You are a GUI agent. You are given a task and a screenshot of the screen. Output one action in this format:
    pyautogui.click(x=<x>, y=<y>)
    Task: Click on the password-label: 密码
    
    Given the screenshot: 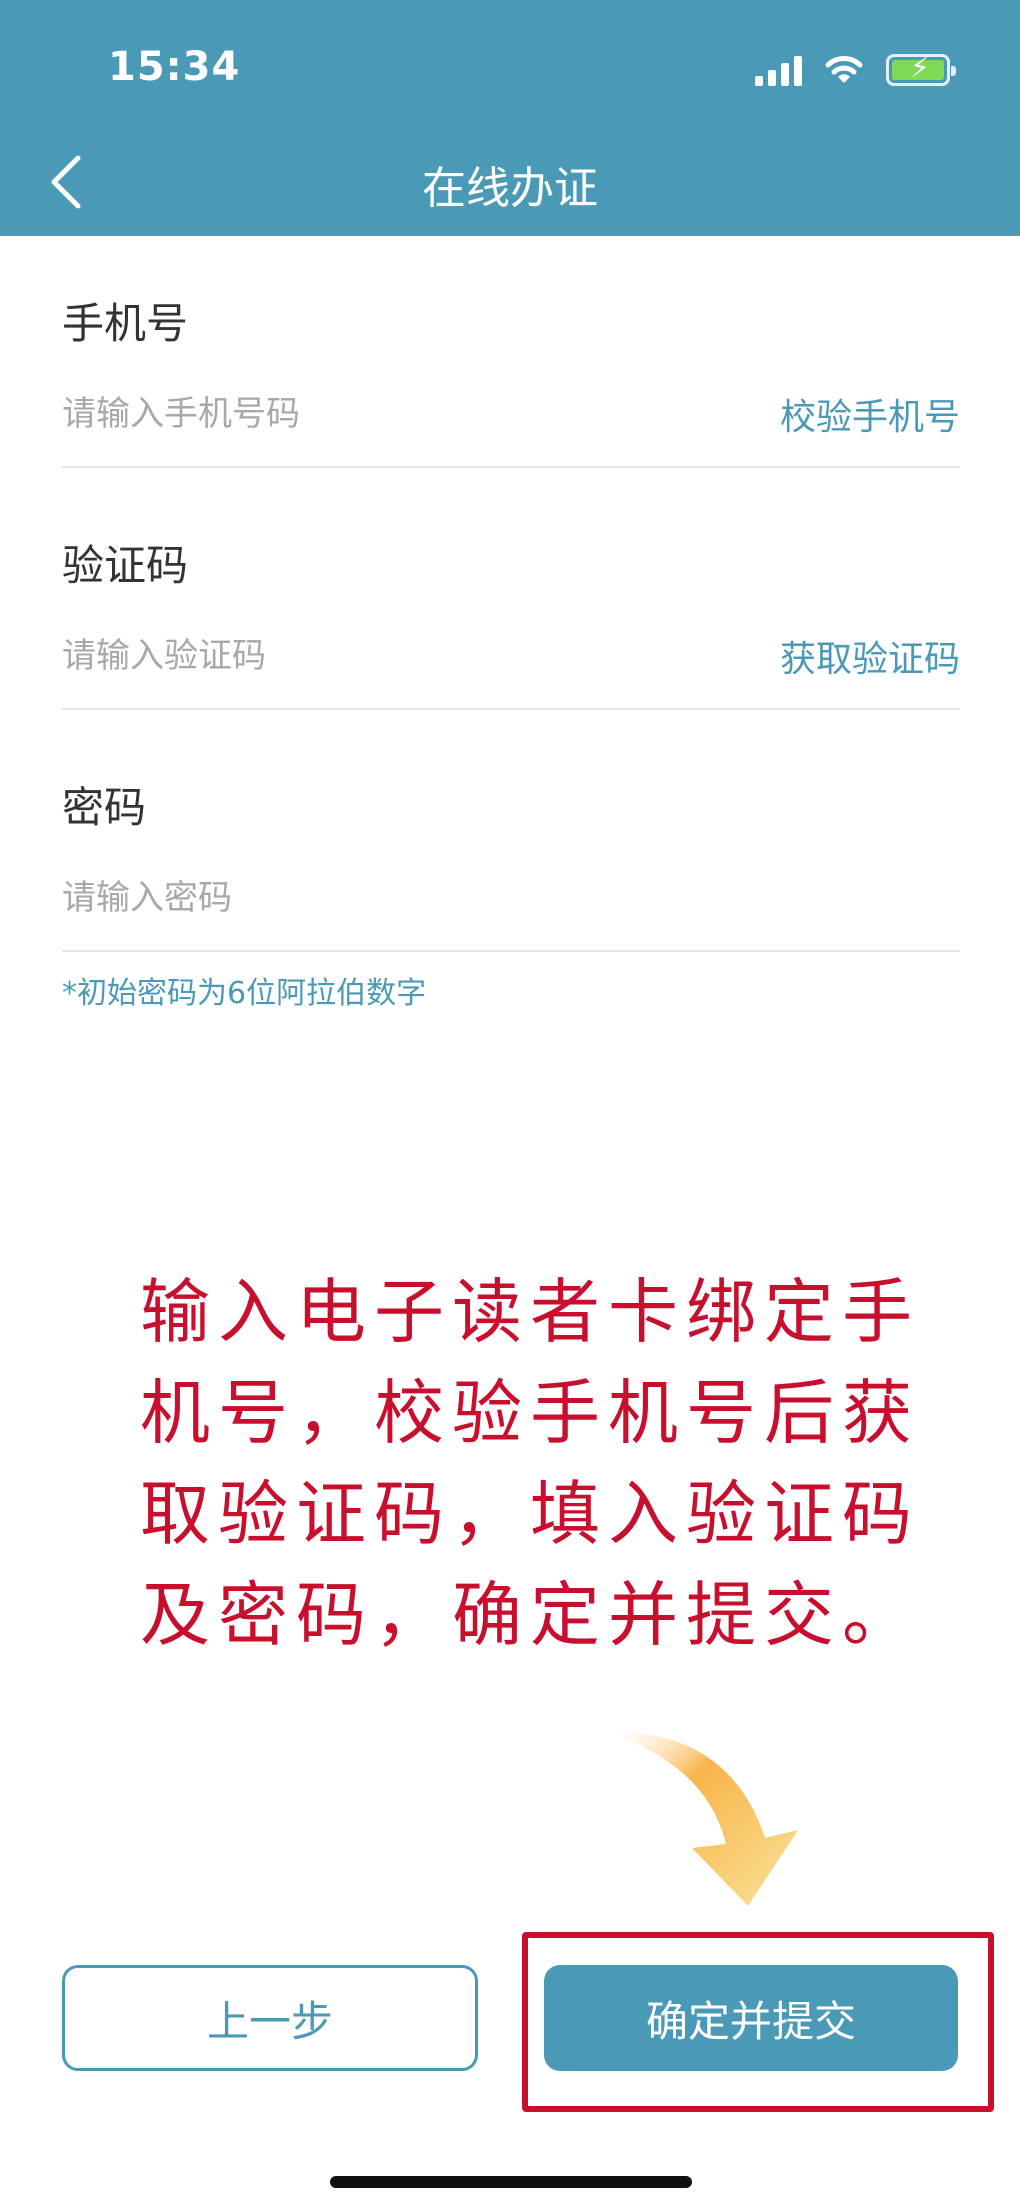 What is the action you would take?
    pyautogui.click(x=104, y=807)
    